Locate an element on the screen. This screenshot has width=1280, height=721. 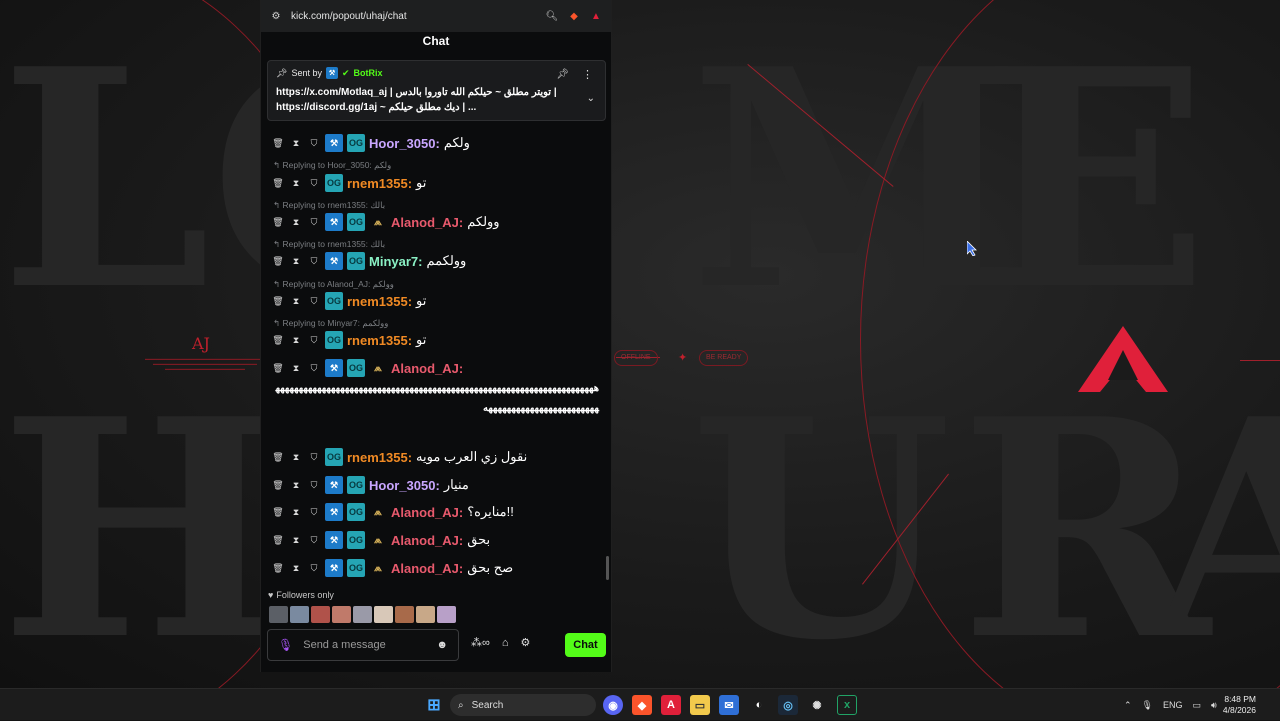
reply-reference: ↰ Replying to Minyar7: وولكمم is located at coordinates (330, 323).